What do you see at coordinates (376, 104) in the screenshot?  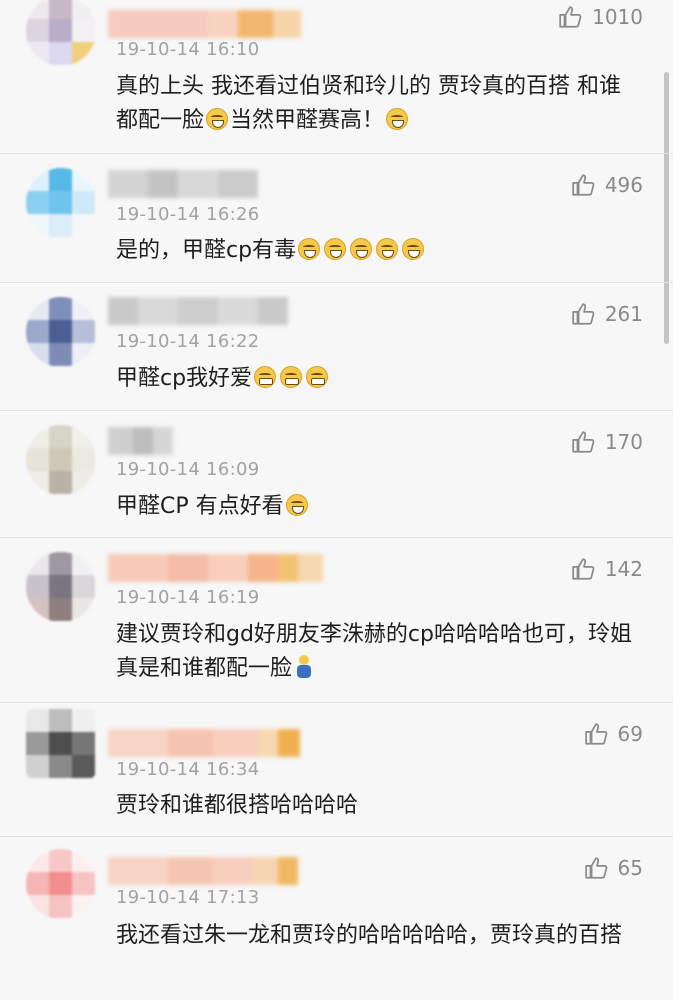 I see `comment-text: 真的上头 我还看过伯贤和玲儿的 贾玲真的百搭 和谁都配一脸 当然甲醛赛高！` at bounding box center [376, 104].